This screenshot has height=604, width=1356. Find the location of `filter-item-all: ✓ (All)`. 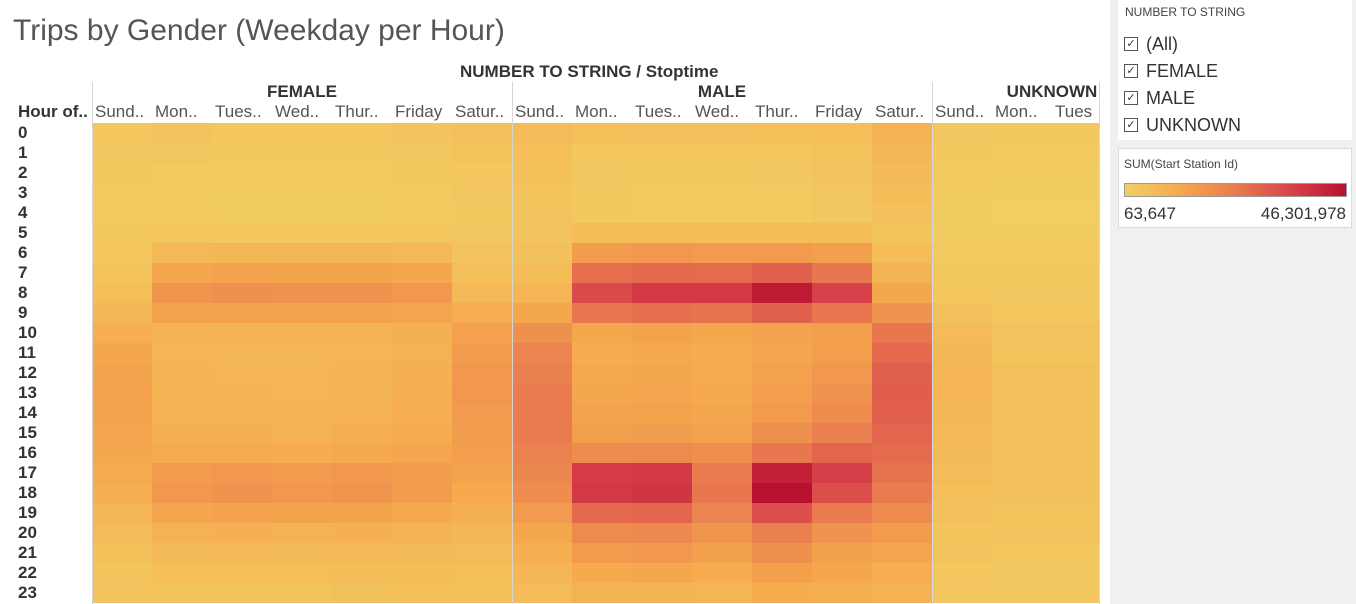

filter-item-all: ✓ (All) is located at coordinates (1151, 44).